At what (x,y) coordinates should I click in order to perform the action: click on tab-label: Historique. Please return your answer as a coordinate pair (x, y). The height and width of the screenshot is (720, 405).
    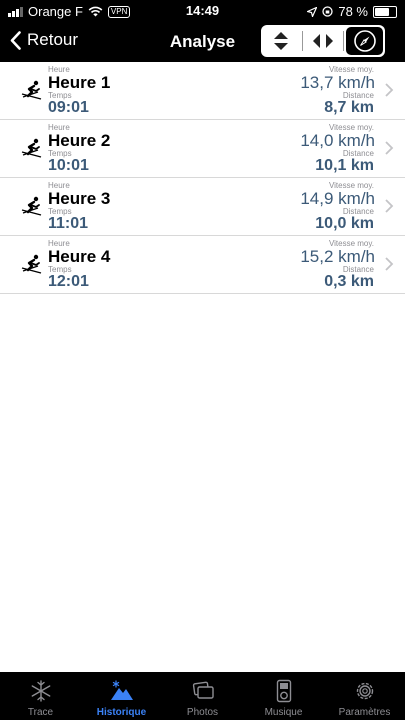
    Looking at the image, I should click on (121, 712).